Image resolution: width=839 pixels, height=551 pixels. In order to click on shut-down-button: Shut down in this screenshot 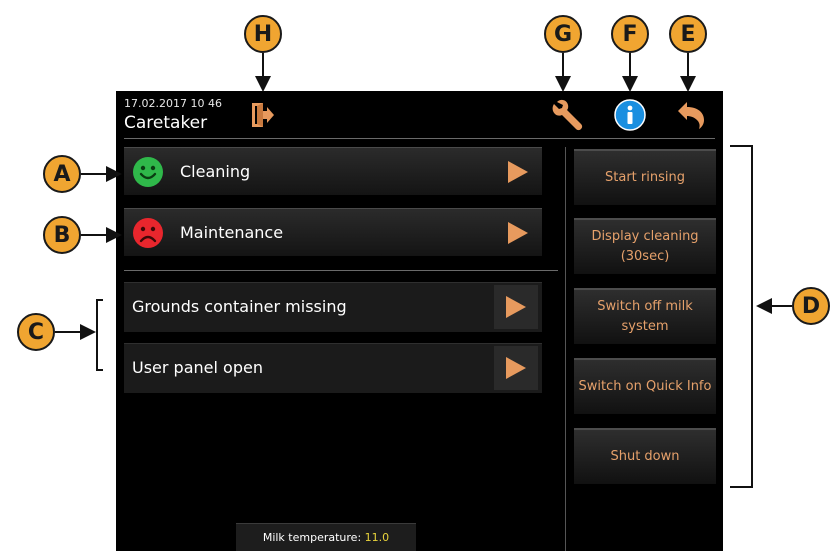, I will do `click(645, 456)`.